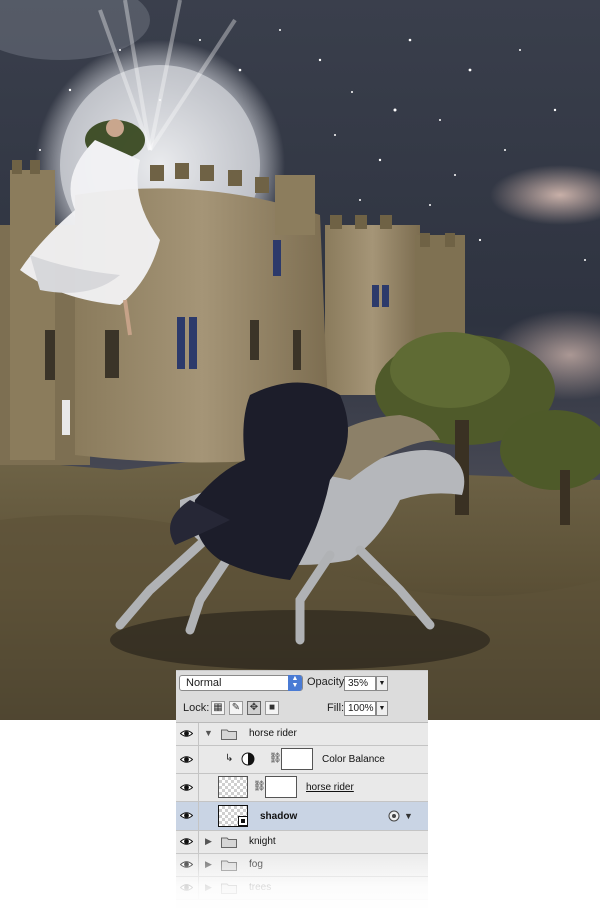 The height and width of the screenshot is (911, 600). Describe the element at coordinates (236, 708) in the screenshot. I see `lock-image-pixels-icon: ✎` at that location.